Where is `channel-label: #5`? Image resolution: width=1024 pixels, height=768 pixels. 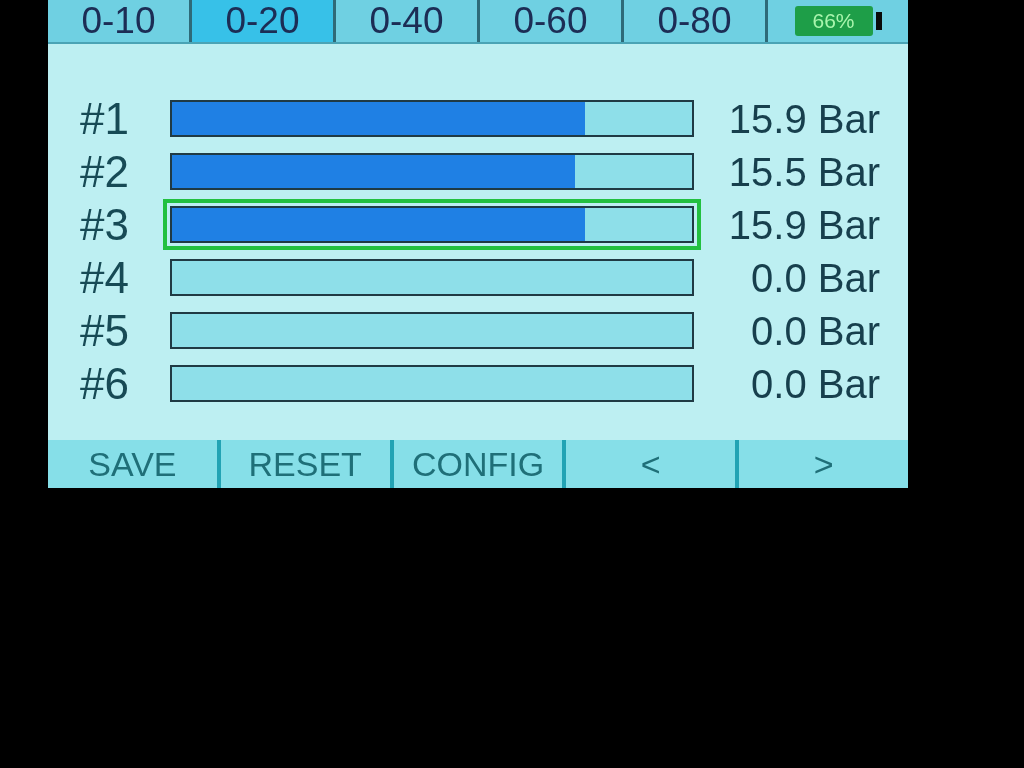 channel-label: #5 is located at coordinates (104, 330).